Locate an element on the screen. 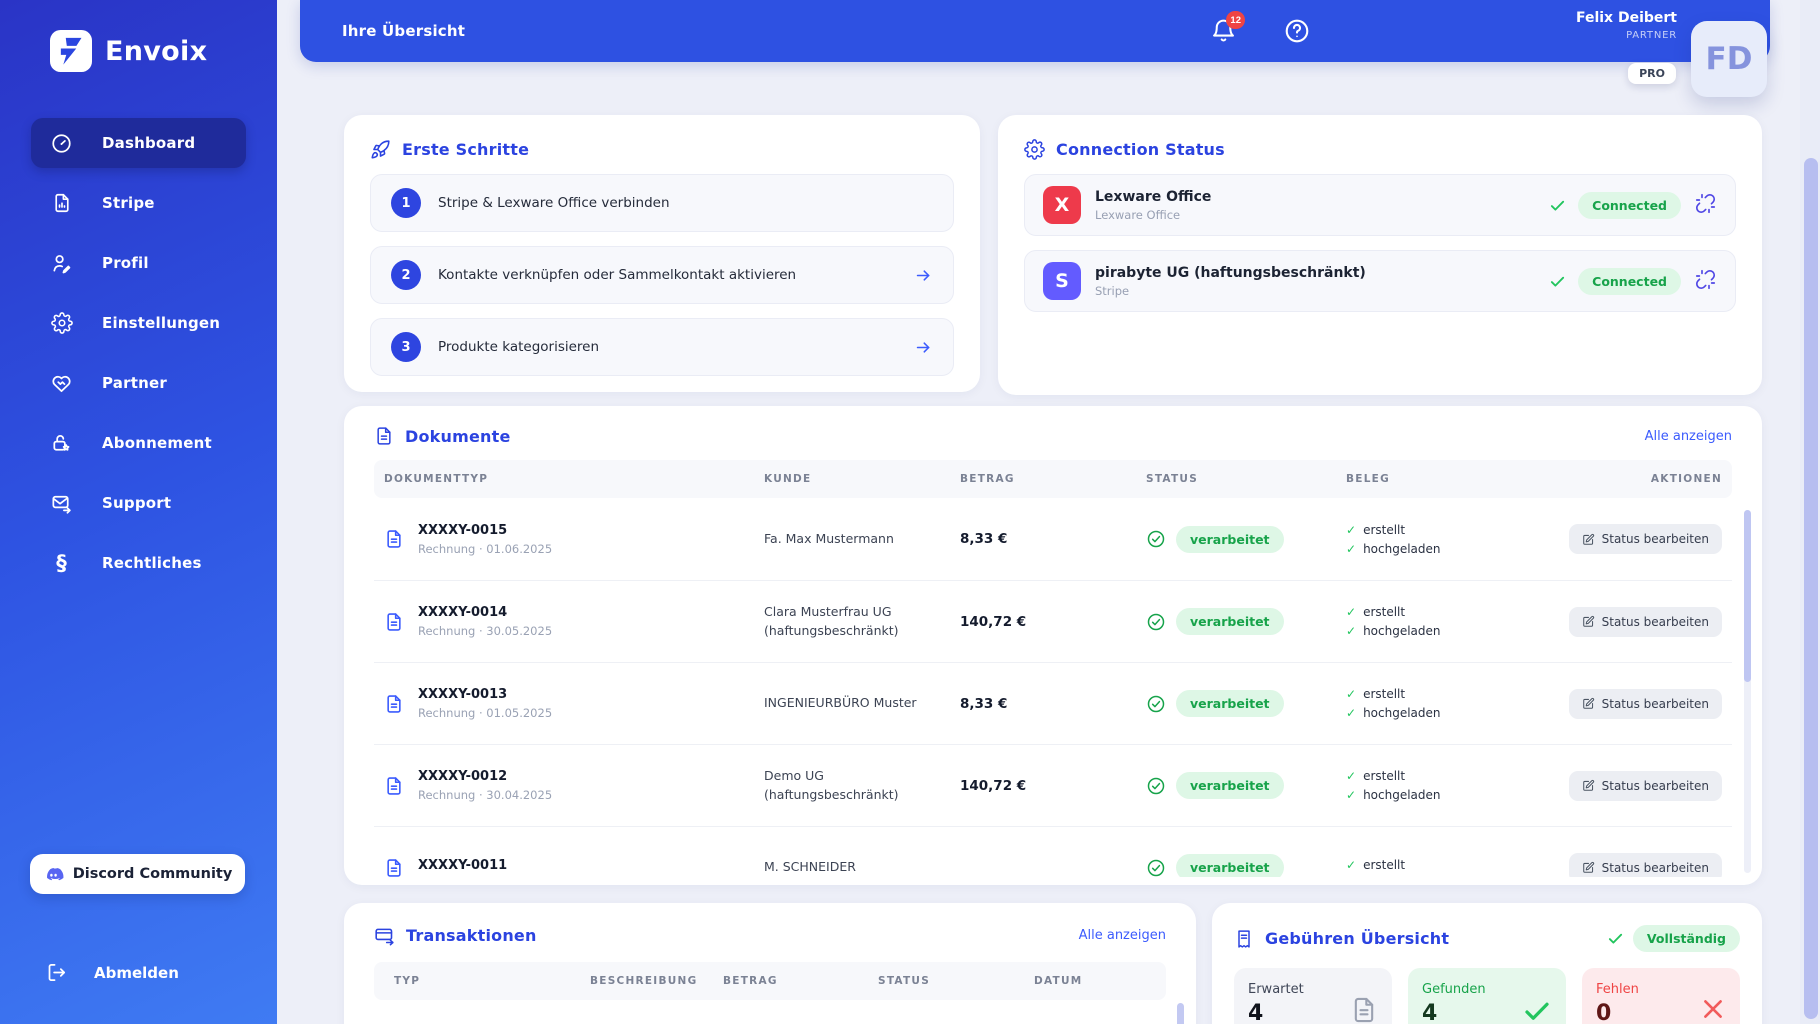 The image size is (1820, 1024). sidebar-item-dashboard: Dashboard is located at coordinates (138, 143).